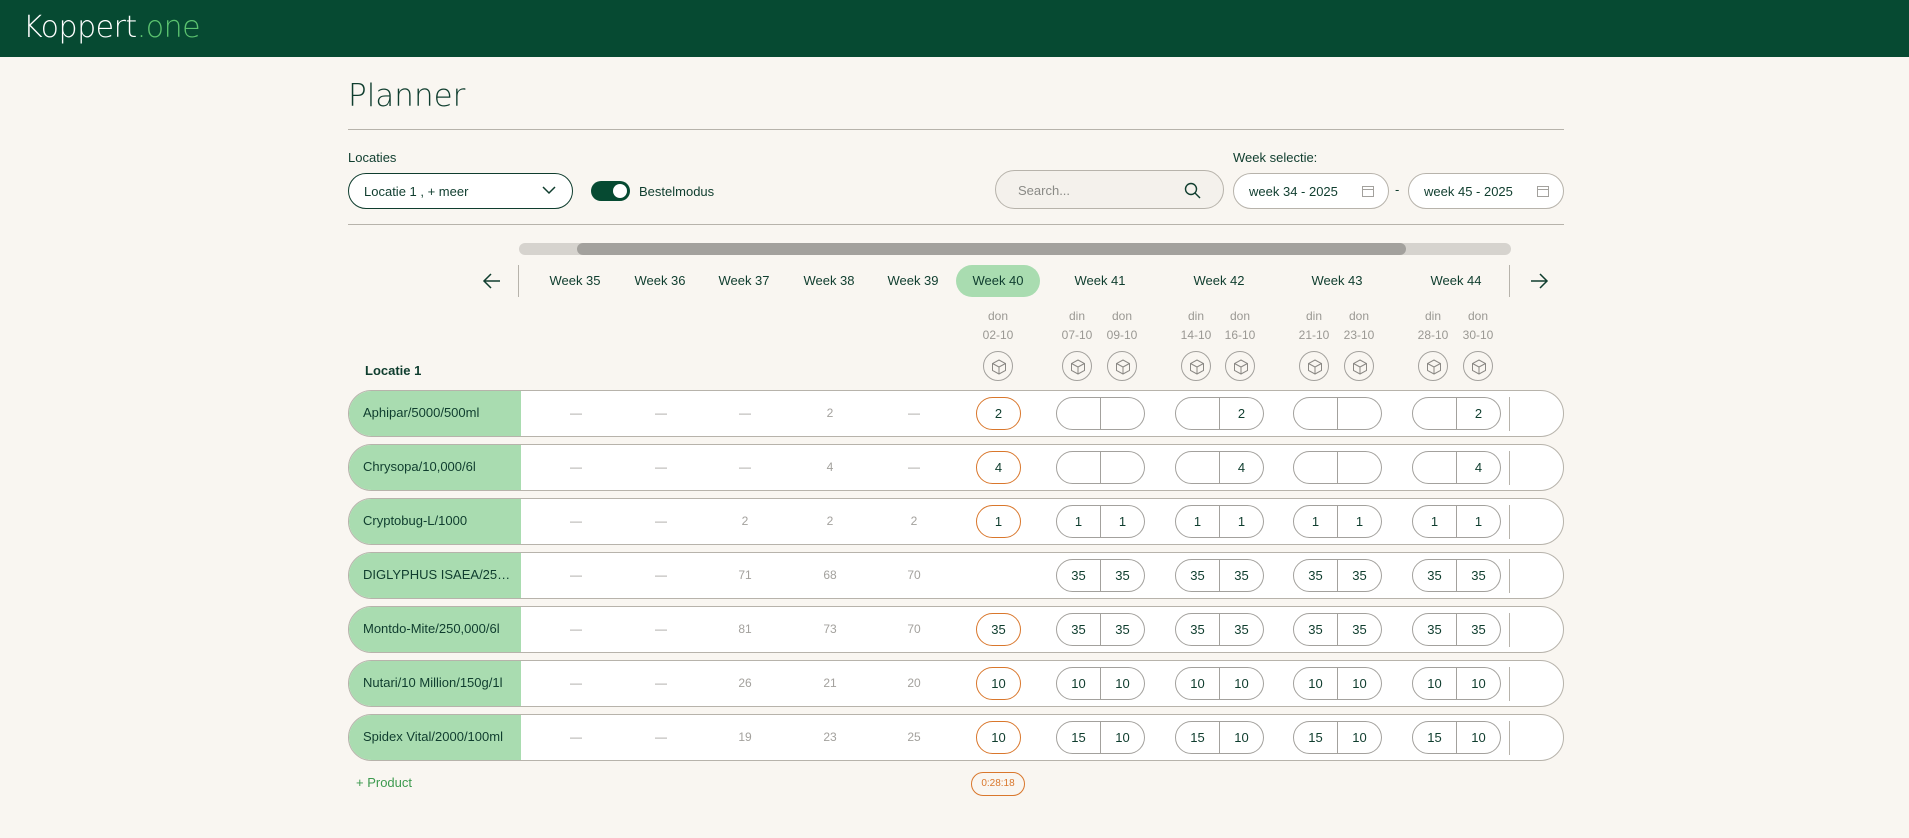 The width and height of the screenshot is (1909, 838). What do you see at coordinates (435, 629) in the screenshot?
I see `product-name-cell: Montdo-Mite/250,000/6l` at bounding box center [435, 629].